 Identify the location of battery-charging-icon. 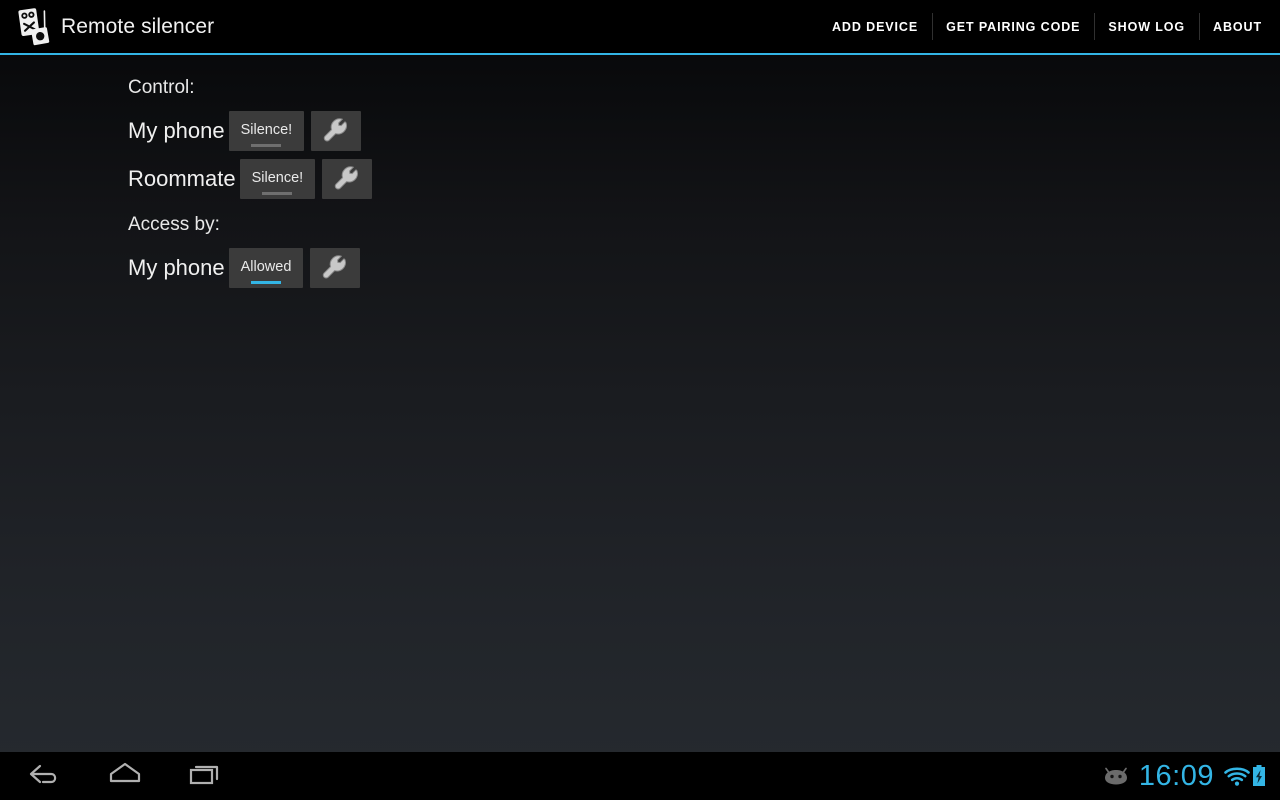
(1259, 776).